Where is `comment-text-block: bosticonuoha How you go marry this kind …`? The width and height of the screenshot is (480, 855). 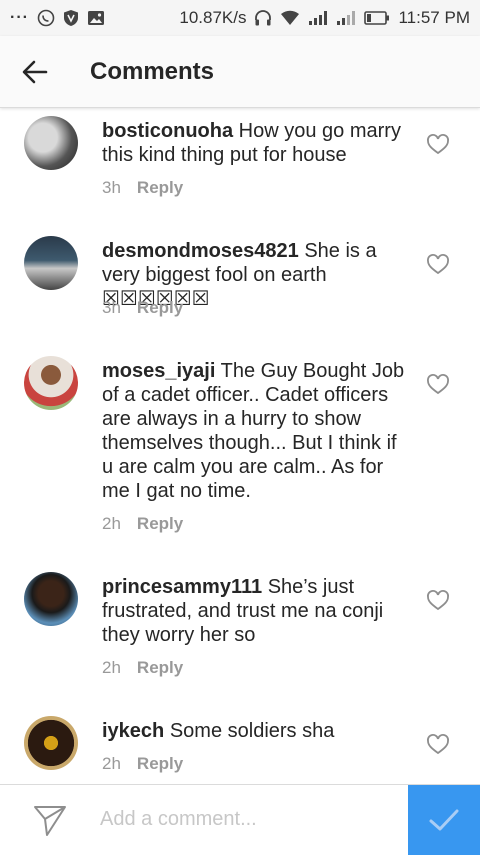 comment-text-block: bosticonuoha How you go marry this kind … is located at coordinates (257, 143).